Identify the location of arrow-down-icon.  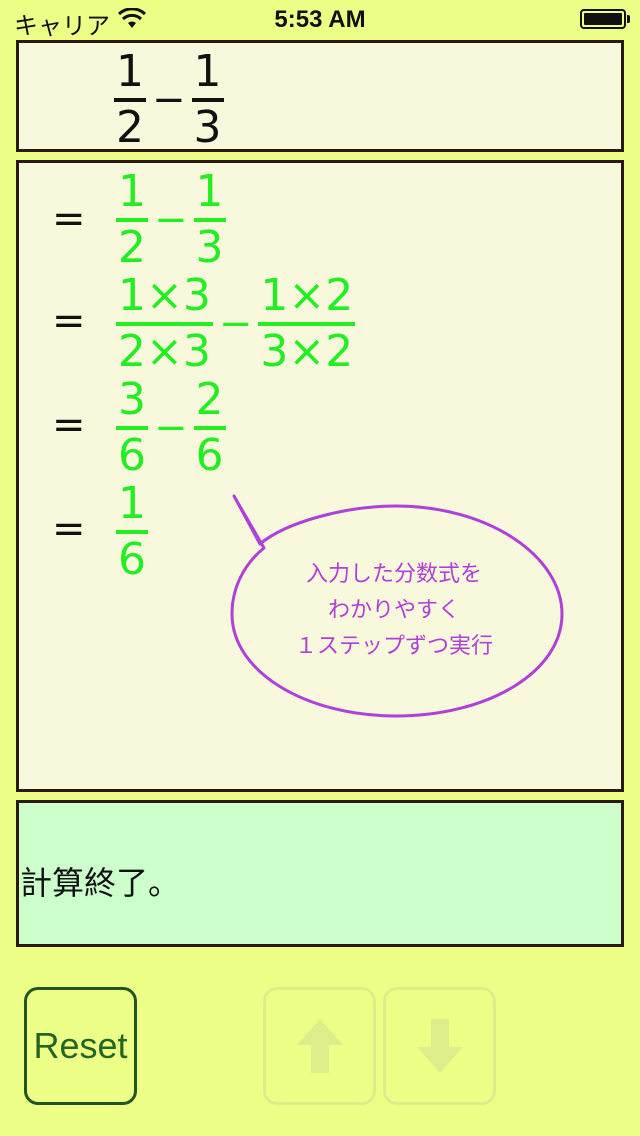
(439, 1046).